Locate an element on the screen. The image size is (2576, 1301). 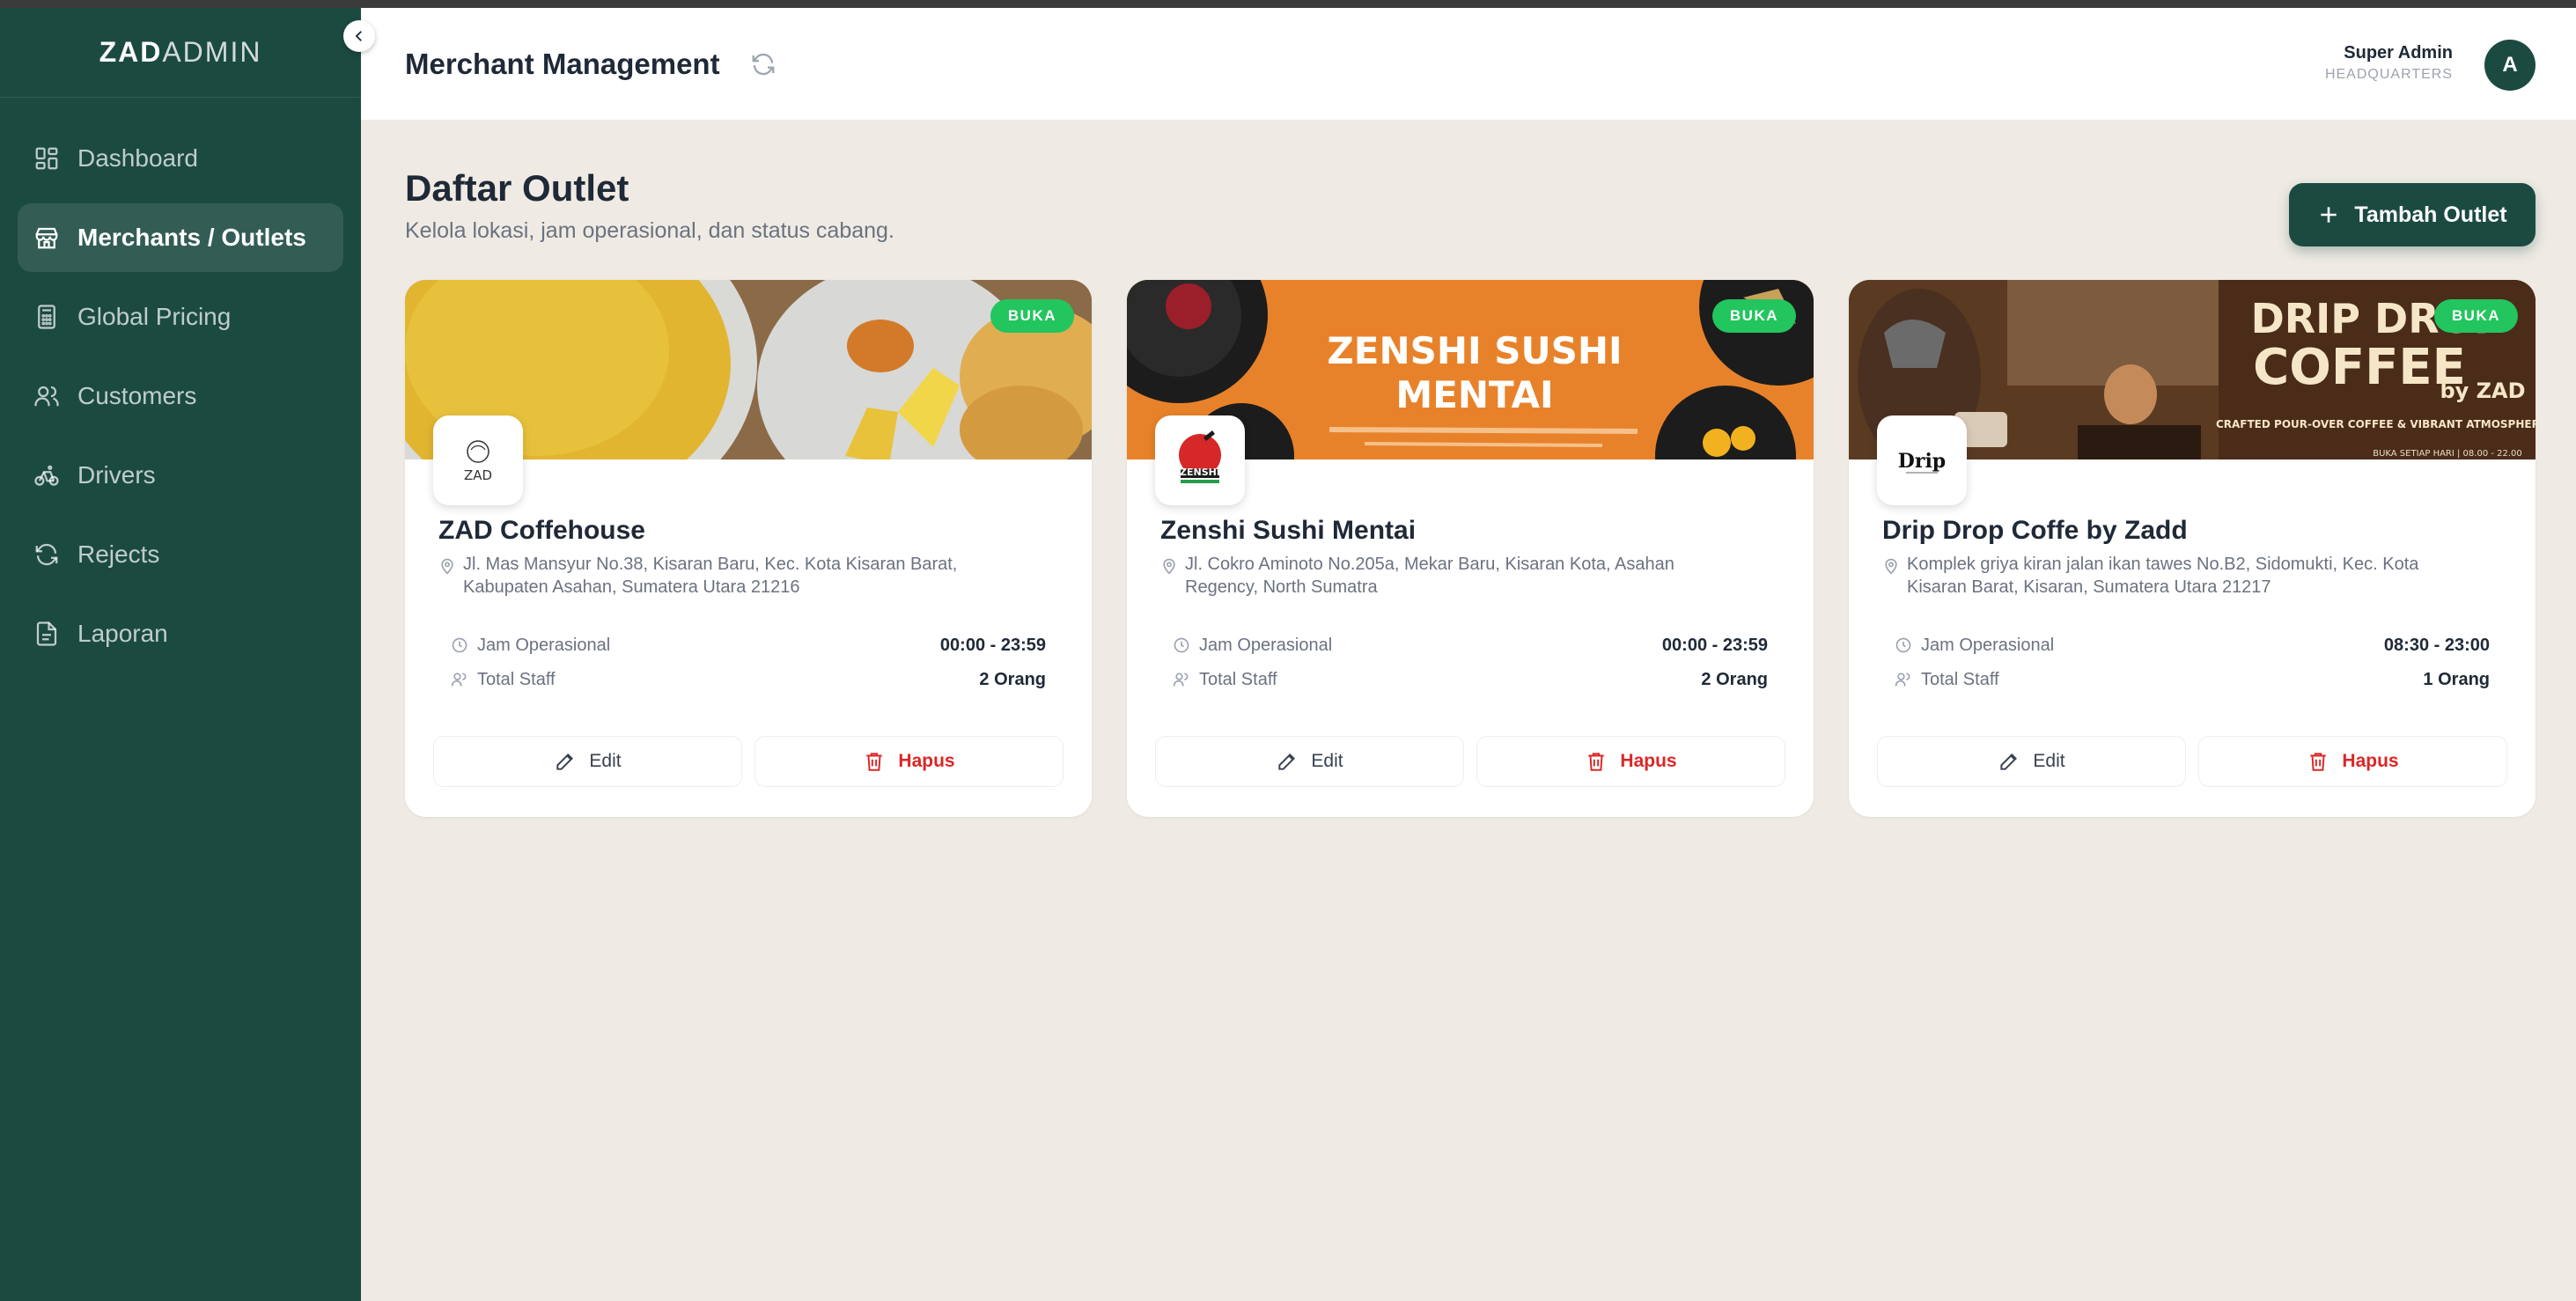
sidebar-item-customers: Customers is located at coordinates (180, 396).